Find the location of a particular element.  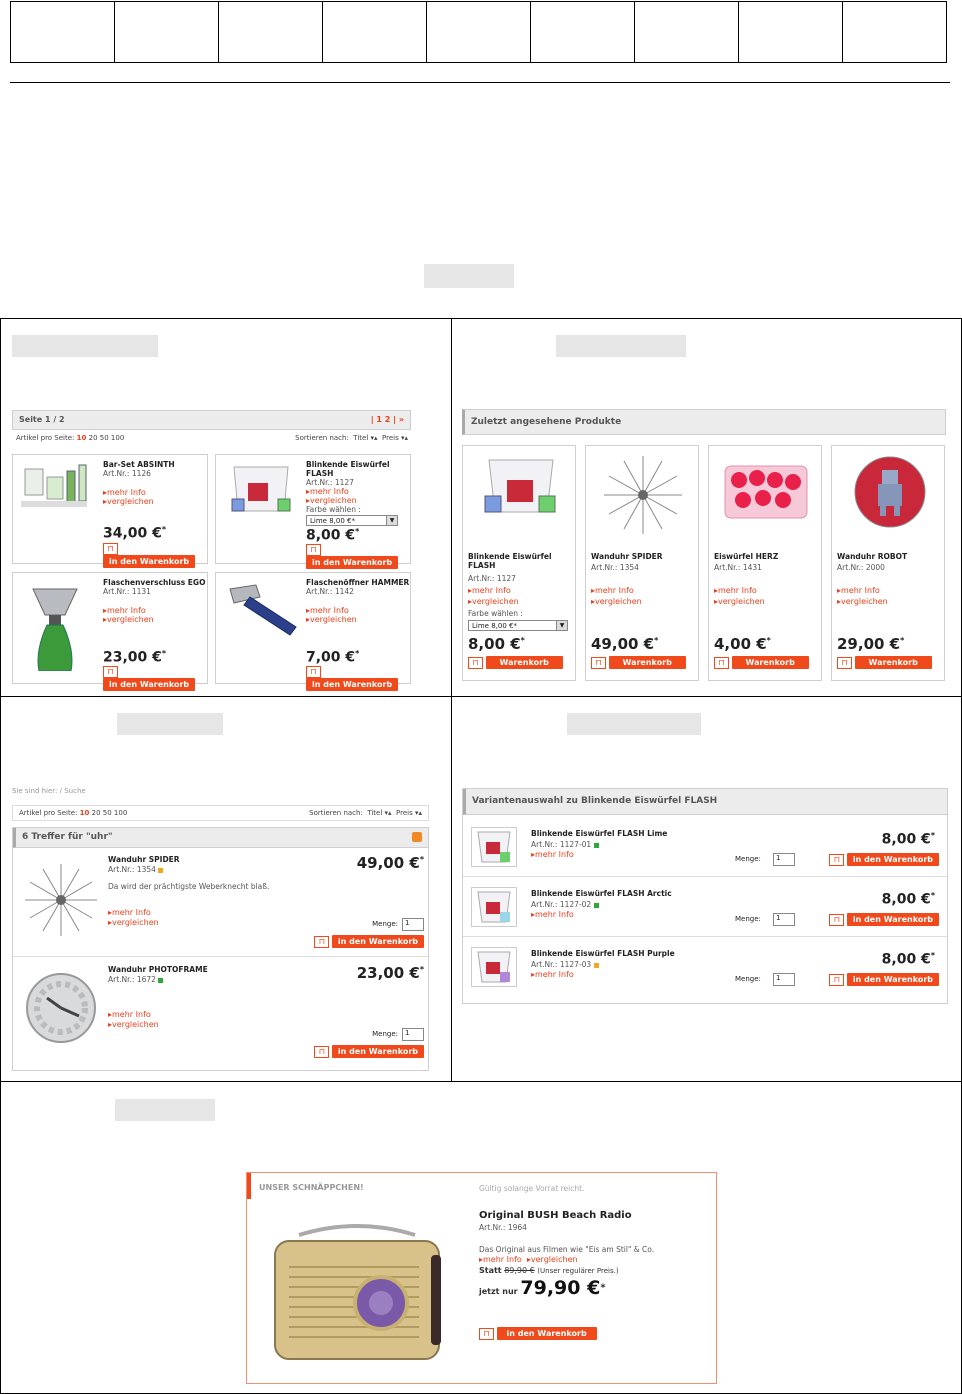

variant-name: Blinkende Eiswürfel FLASH Lime is located at coordinates (599, 833).